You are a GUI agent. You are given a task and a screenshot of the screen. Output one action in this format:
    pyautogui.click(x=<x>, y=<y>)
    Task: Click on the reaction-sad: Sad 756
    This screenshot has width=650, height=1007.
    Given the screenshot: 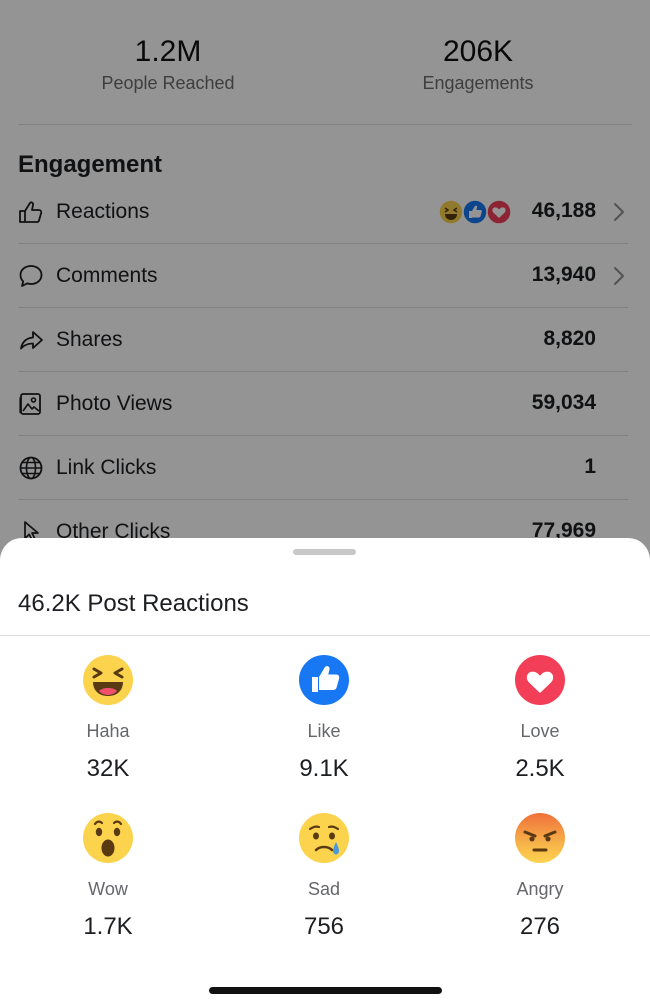 What is the action you would take?
    pyautogui.click(x=324, y=877)
    